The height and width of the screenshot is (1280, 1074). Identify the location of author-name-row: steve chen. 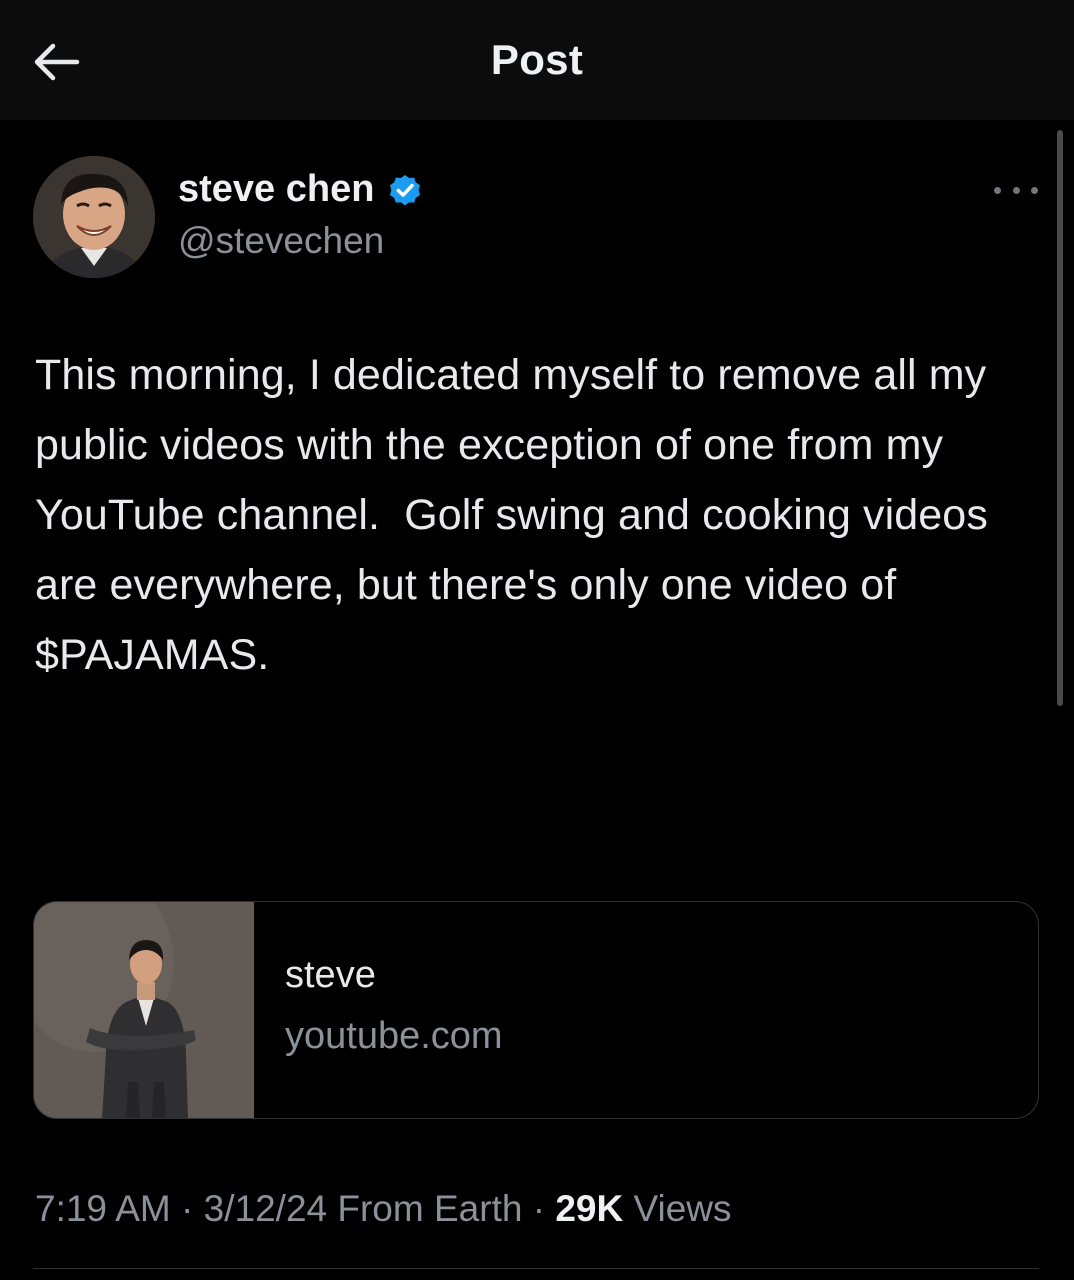
(301, 189).